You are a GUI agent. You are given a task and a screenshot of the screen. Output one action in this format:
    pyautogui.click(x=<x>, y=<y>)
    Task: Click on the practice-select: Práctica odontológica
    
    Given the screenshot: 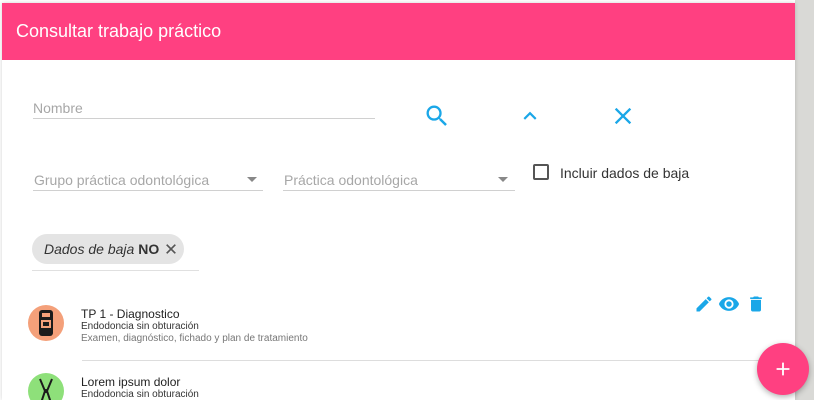 What is the action you would take?
    pyautogui.click(x=351, y=180)
    